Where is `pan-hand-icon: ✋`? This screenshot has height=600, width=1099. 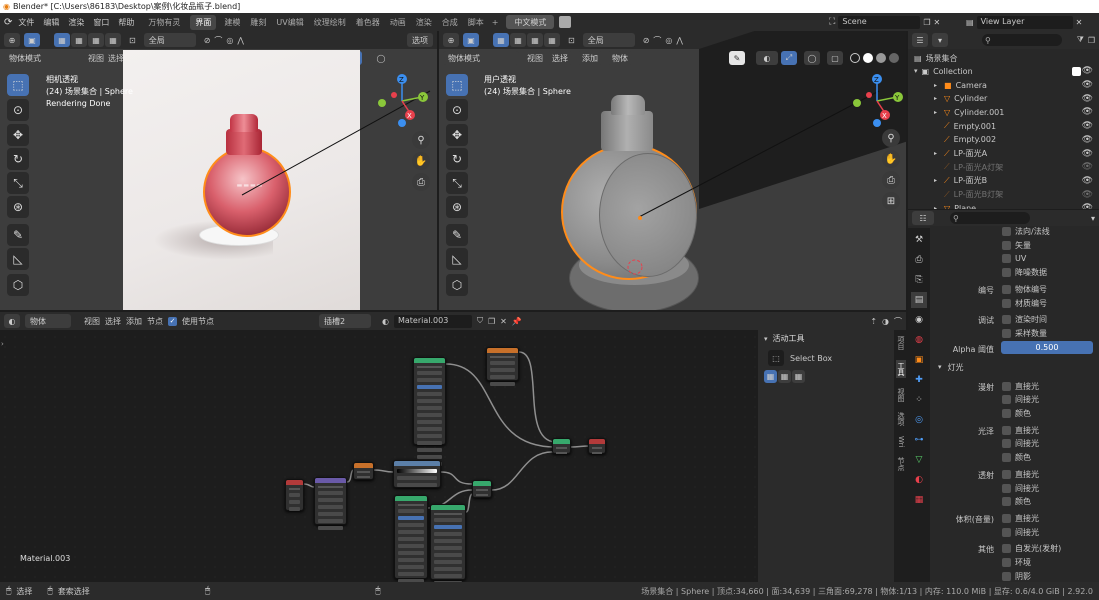 pan-hand-icon: ✋ is located at coordinates (891, 159).